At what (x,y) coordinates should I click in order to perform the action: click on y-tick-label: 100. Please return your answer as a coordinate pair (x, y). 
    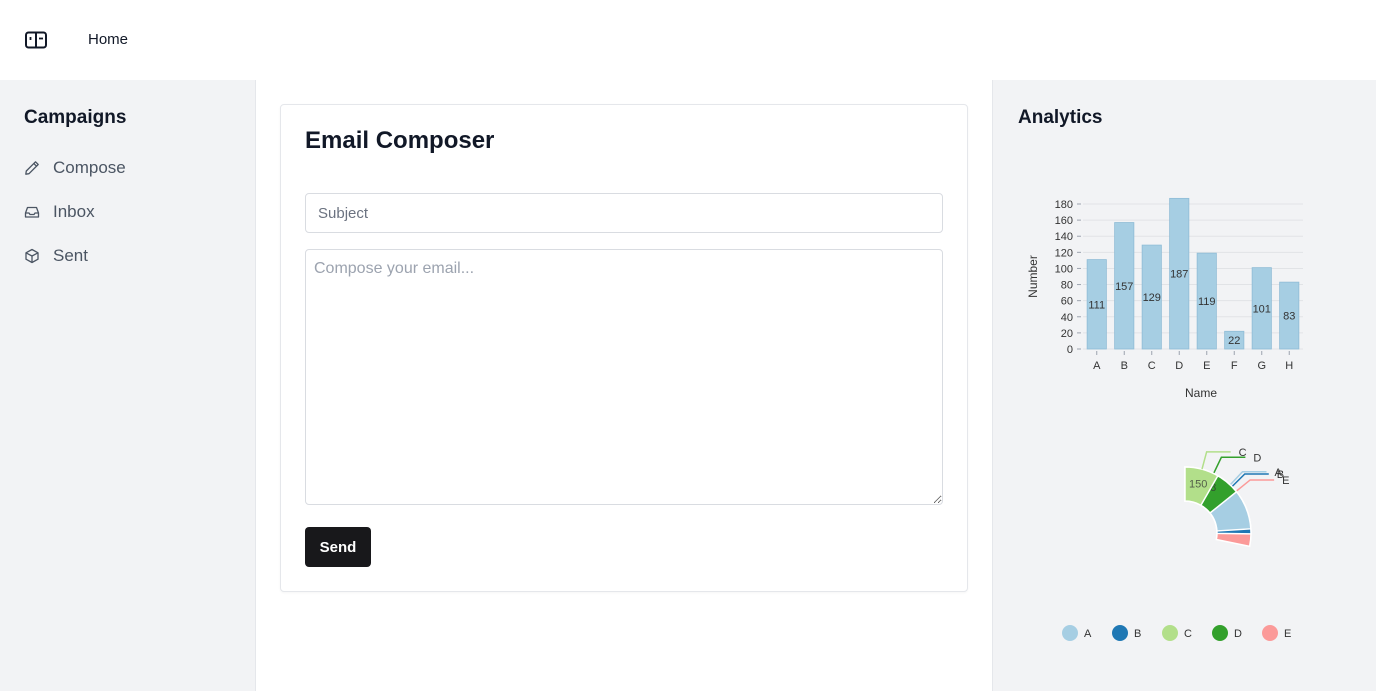
    Looking at the image, I should click on (1064, 269).